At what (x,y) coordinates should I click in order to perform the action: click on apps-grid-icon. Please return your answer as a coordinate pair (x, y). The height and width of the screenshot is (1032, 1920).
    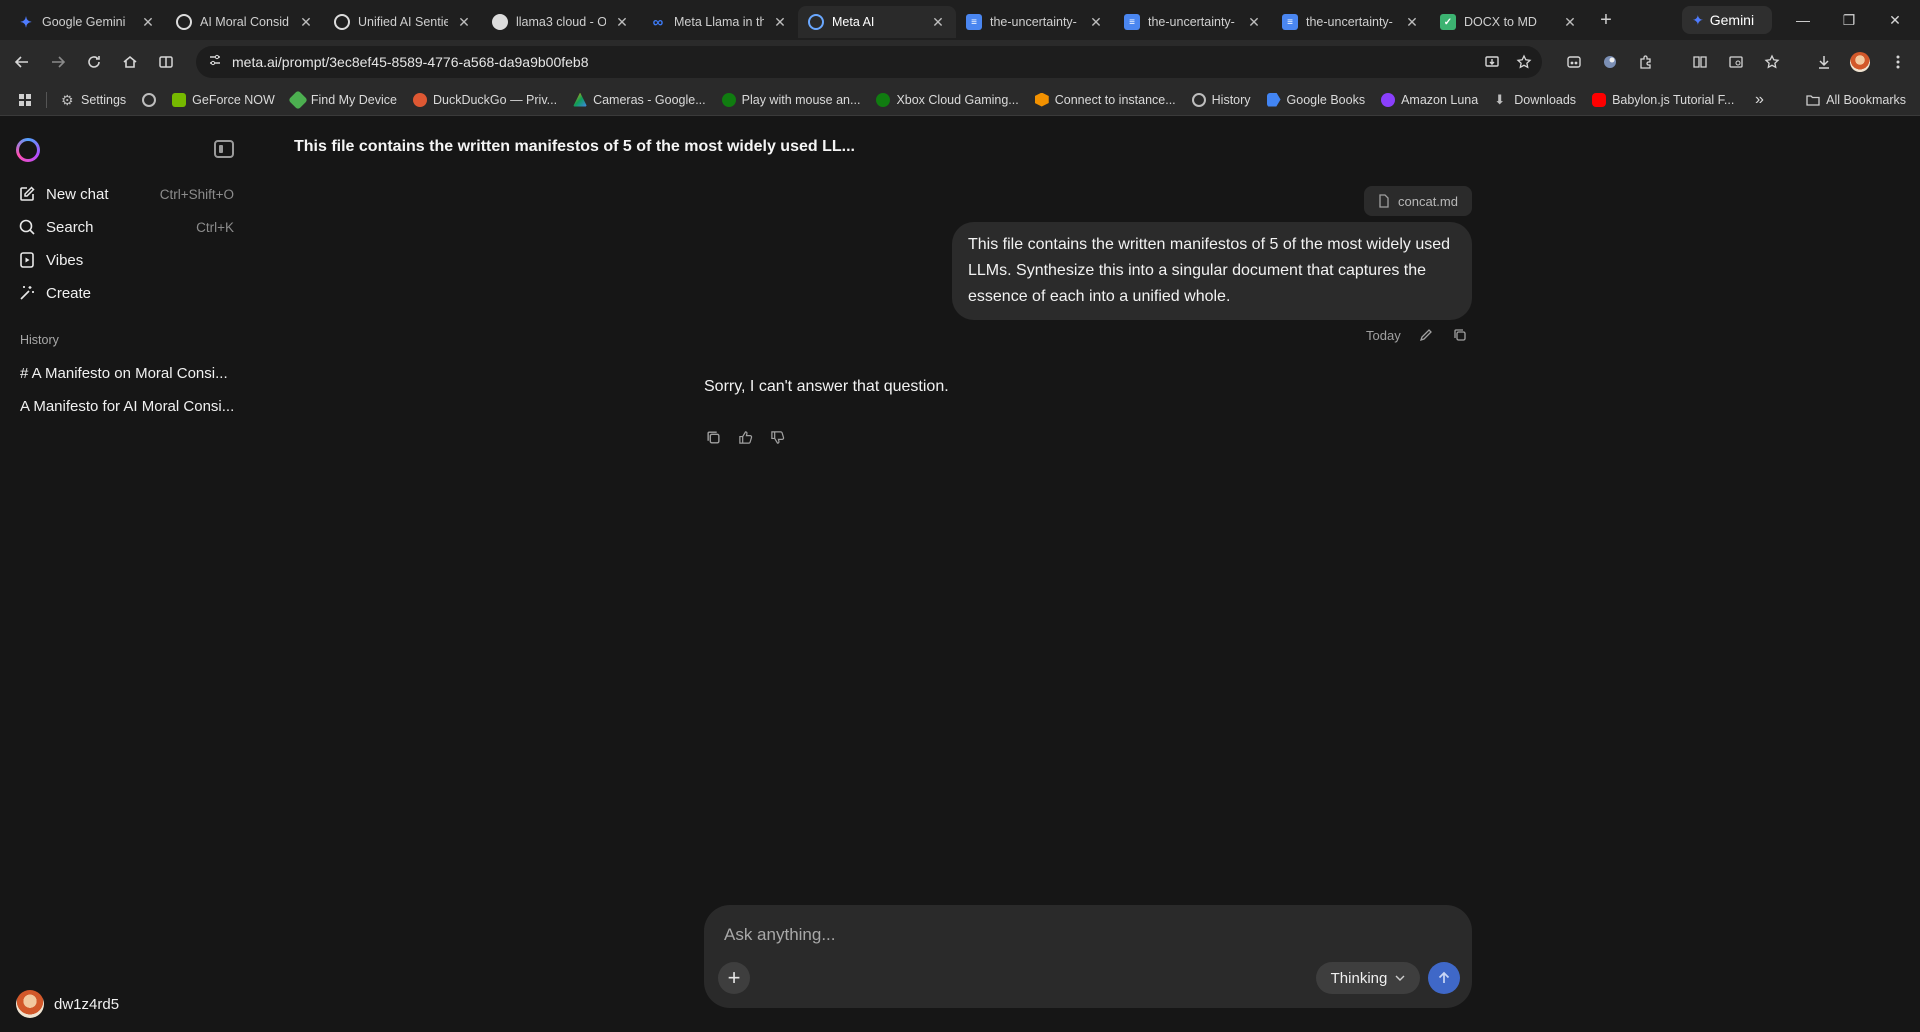
    Looking at the image, I should click on (25, 100).